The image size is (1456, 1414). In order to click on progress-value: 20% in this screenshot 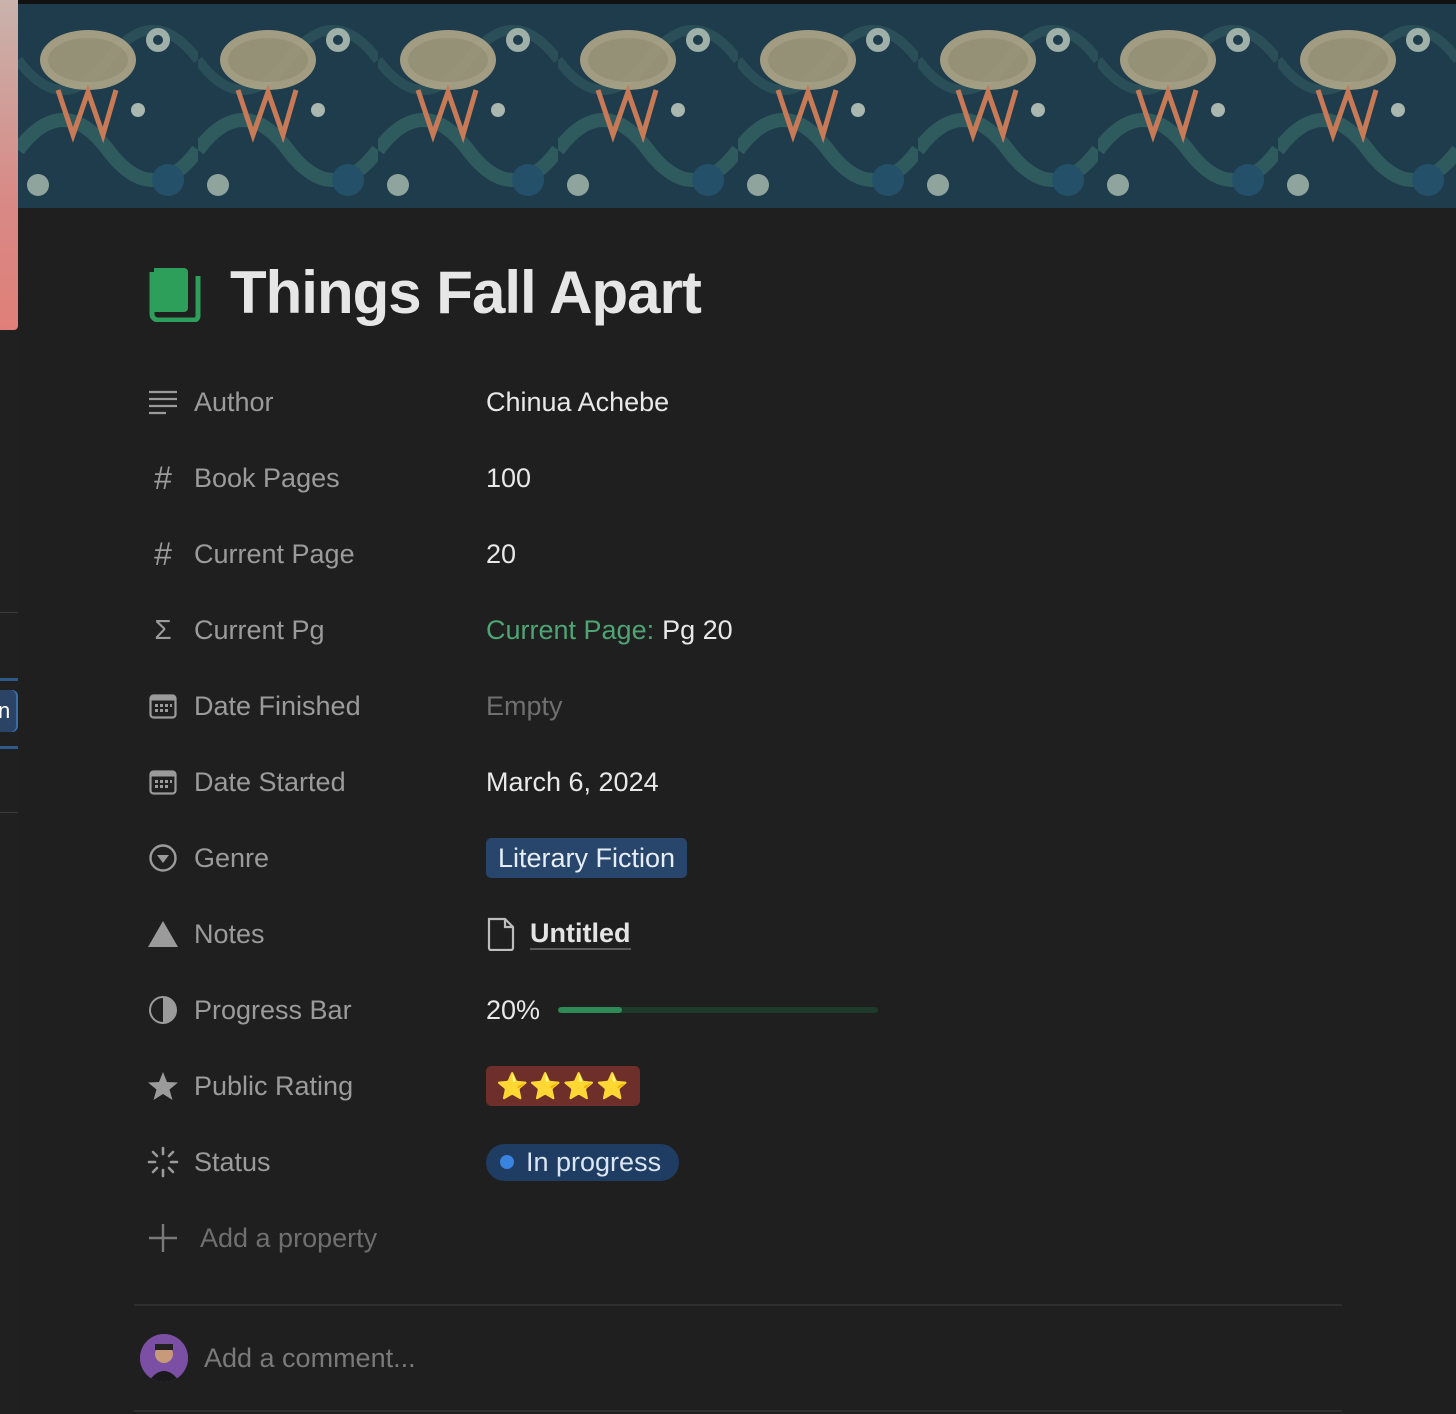, I will do `click(682, 1010)`.